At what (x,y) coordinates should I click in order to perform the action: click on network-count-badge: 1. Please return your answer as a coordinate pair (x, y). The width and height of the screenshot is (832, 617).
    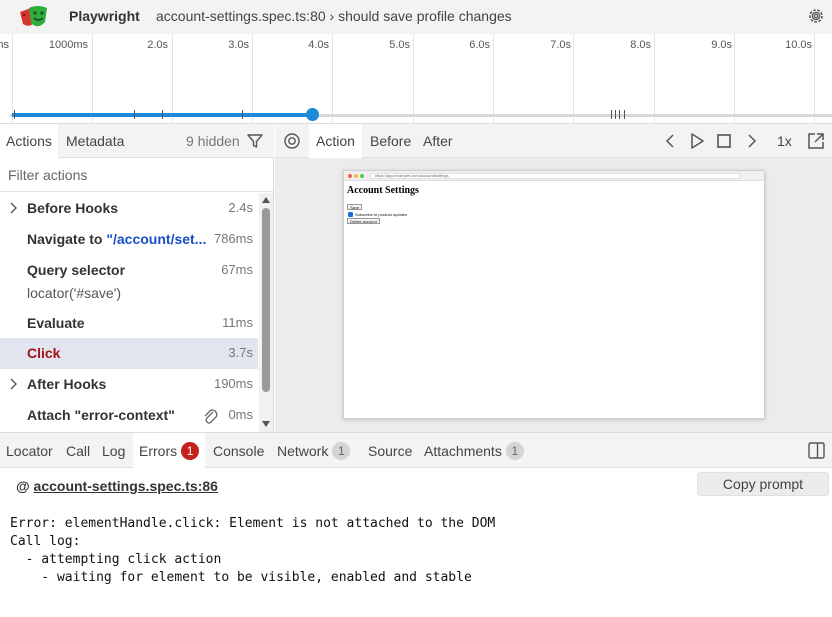
    Looking at the image, I should click on (341, 451).